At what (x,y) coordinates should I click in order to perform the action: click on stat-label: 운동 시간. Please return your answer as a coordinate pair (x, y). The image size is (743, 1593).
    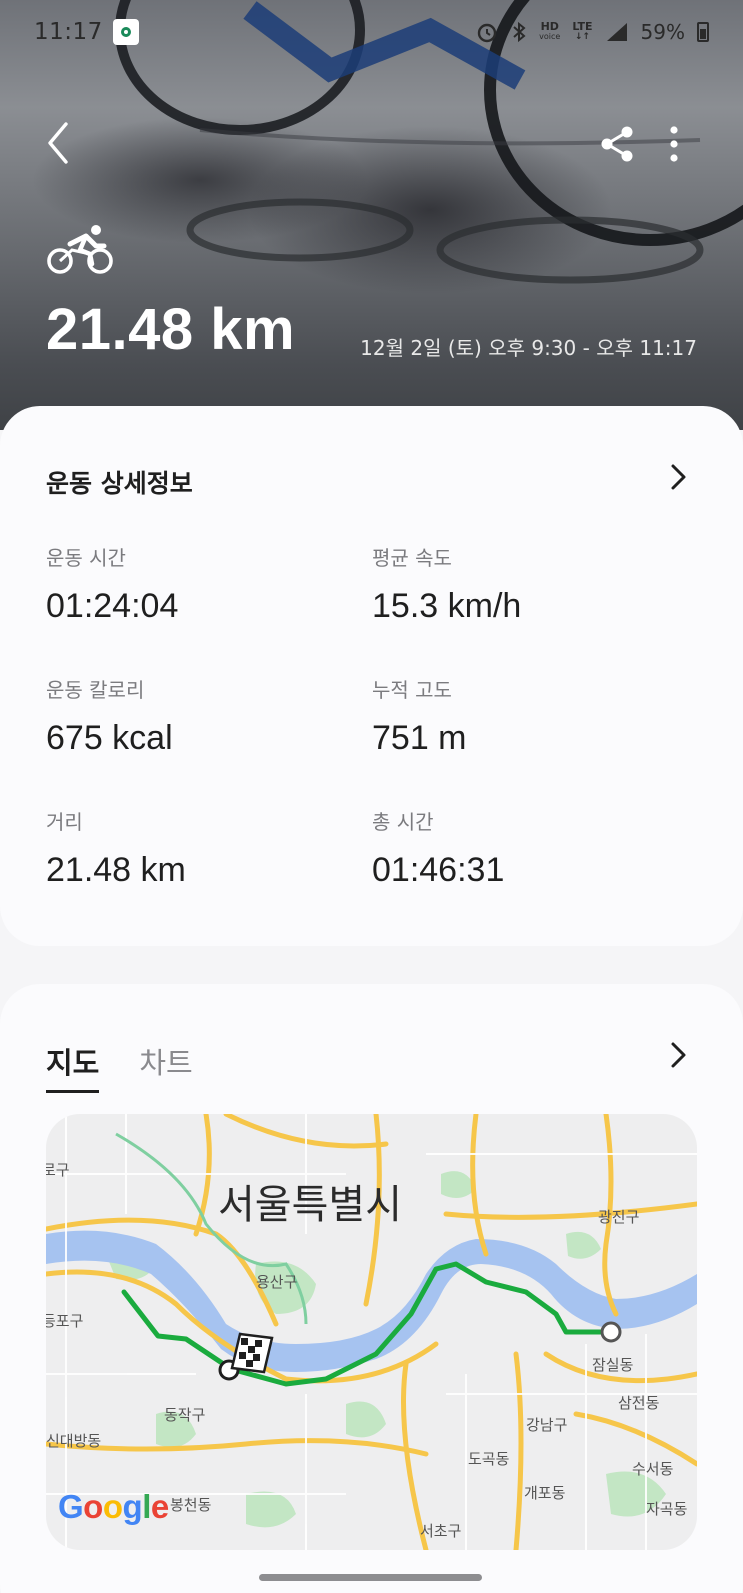
    Looking at the image, I should click on (86, 558).